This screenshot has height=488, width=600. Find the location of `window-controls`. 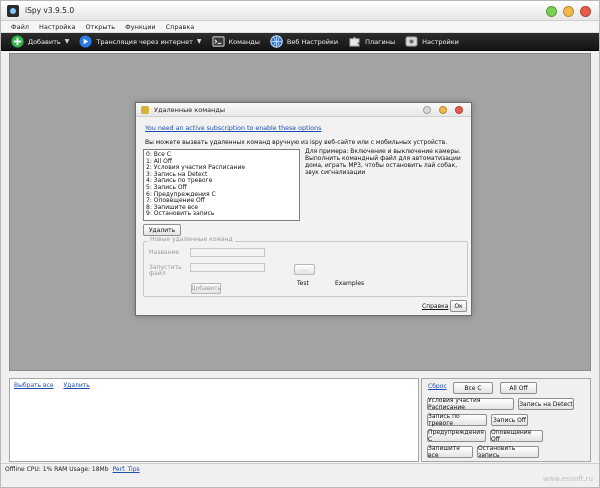

window-controls is located at coordinates (568, 11).